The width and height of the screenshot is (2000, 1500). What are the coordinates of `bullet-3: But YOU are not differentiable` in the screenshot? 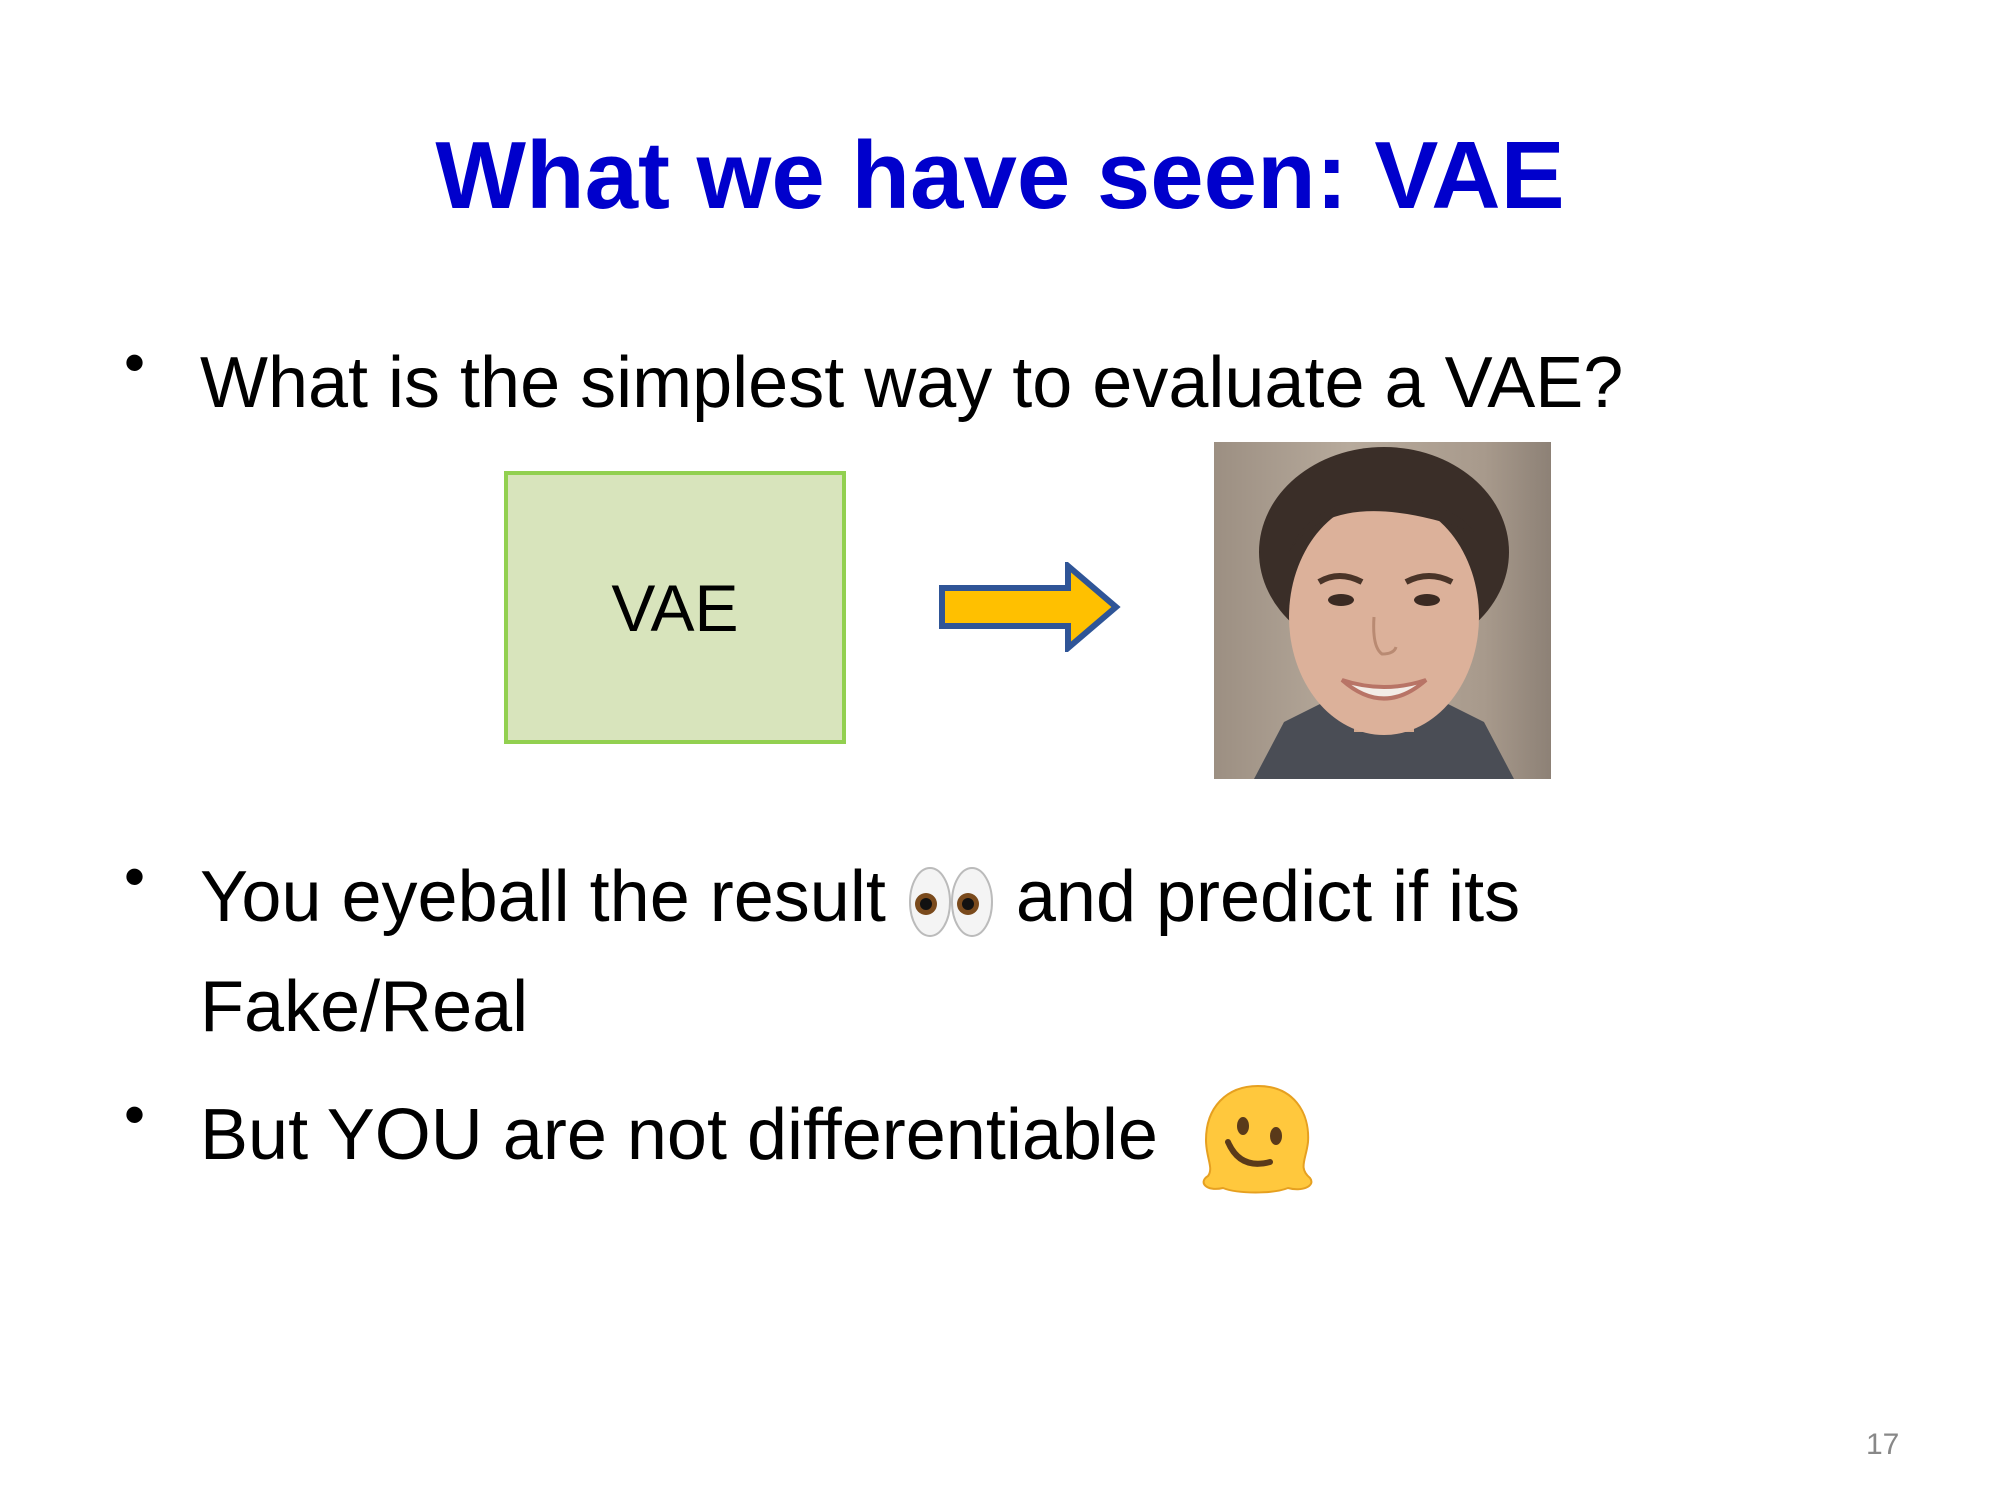 It's located at (759, 1140).